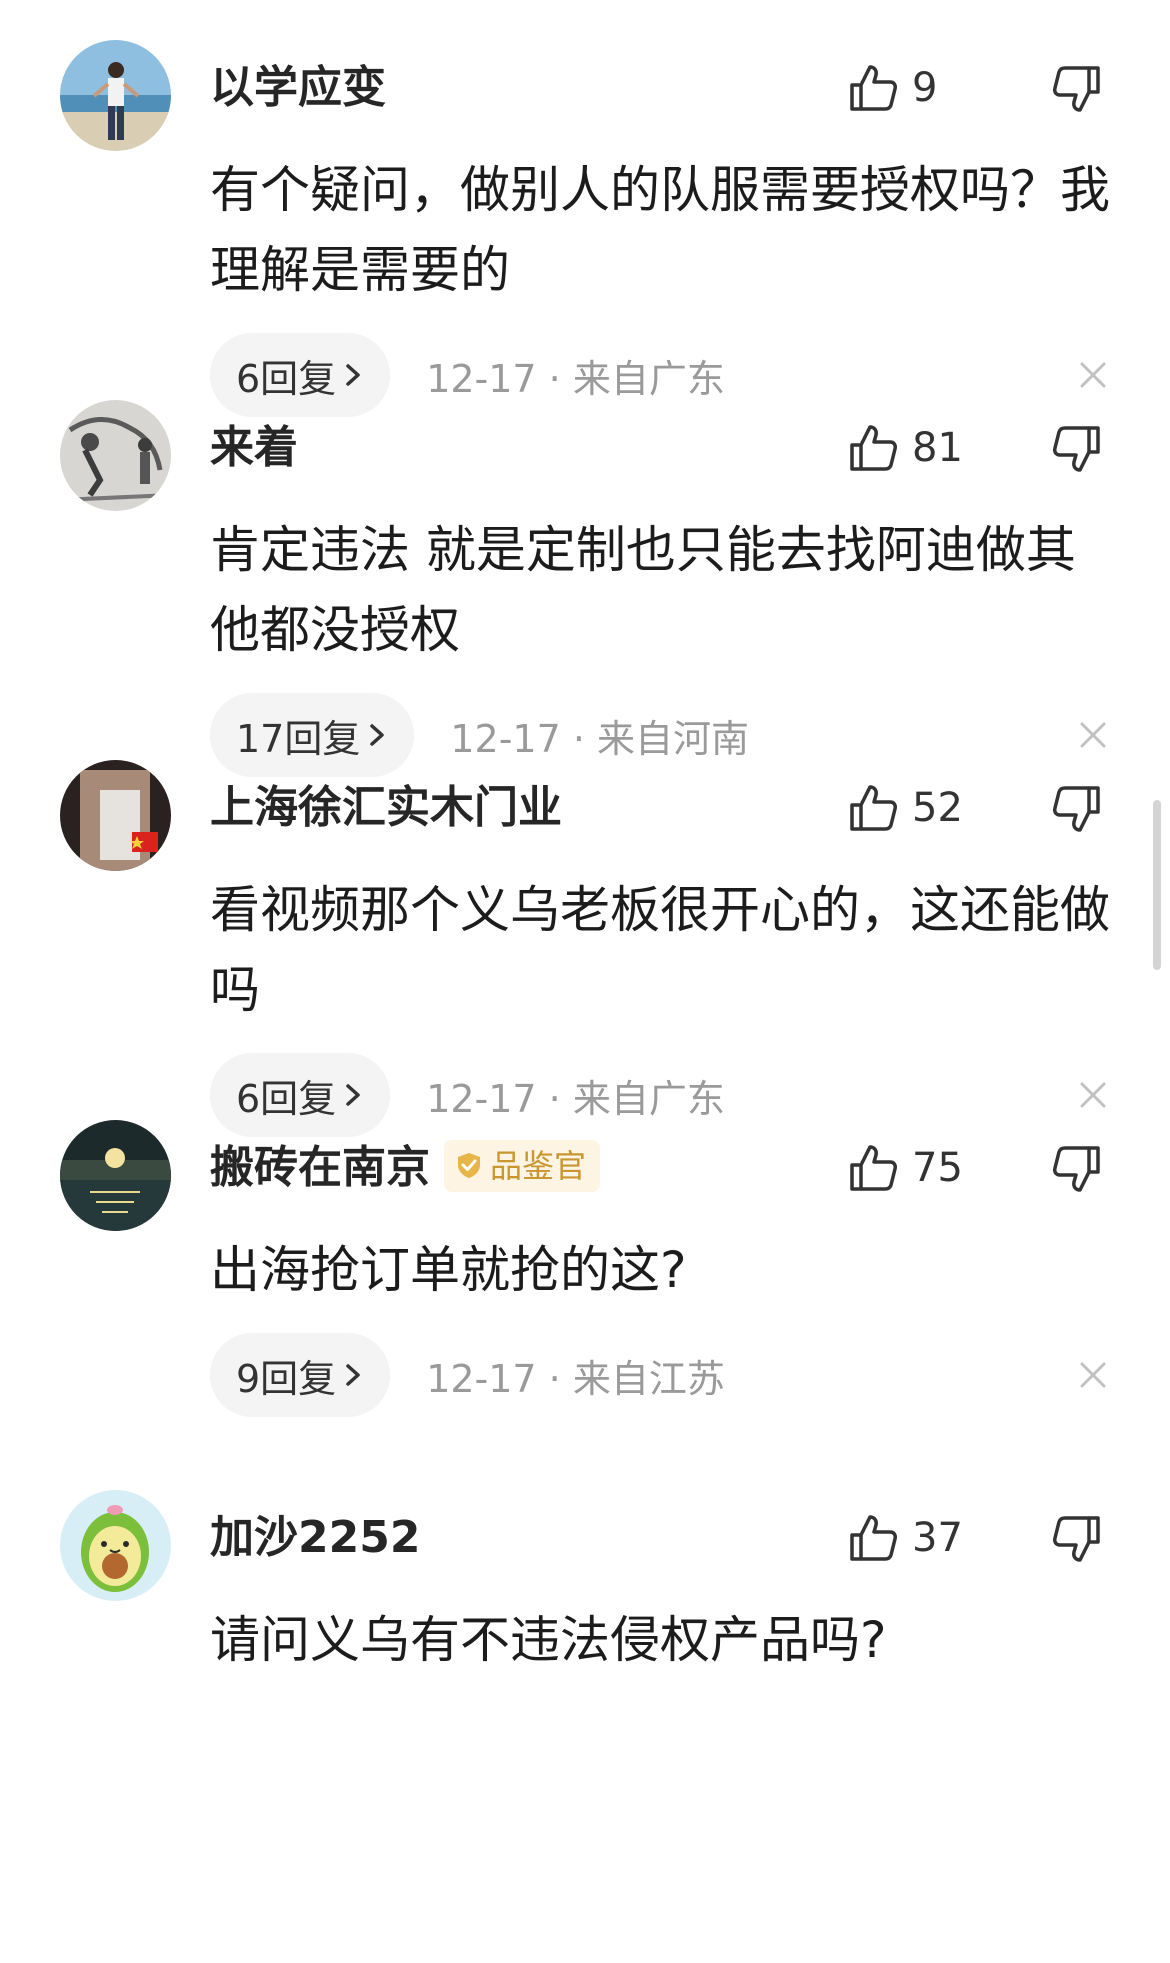 The height and width of the screenshot is (1963, 1170). What do you see at coordinates (548, 1640) in the screenshot?
I see `comment-text: 请问义乌有不违法侵权产品吗?` at bounding box center [548, 1640].